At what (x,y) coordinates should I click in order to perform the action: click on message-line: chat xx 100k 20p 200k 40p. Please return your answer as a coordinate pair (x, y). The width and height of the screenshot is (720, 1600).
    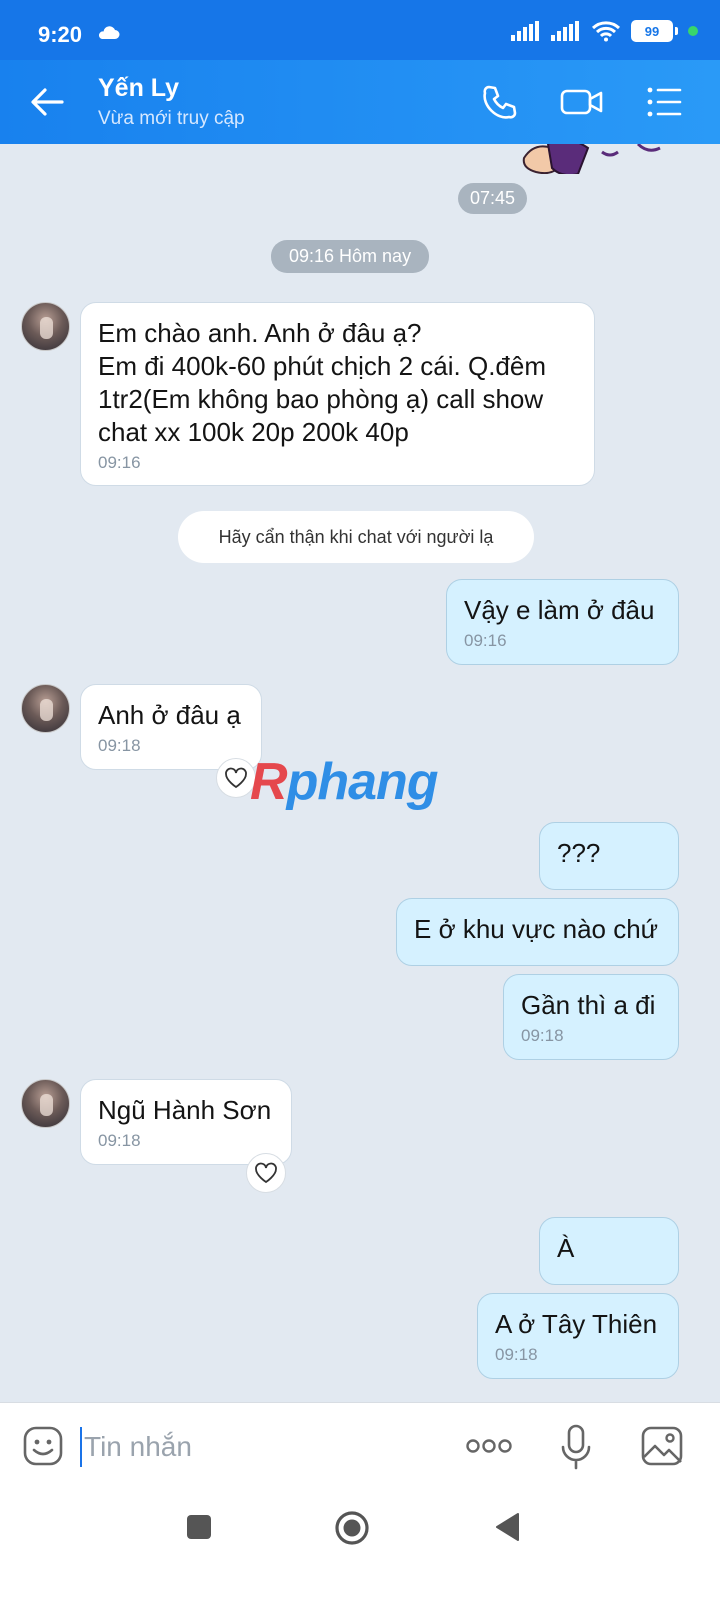
    Looking at the image, I should click on (253, 432).